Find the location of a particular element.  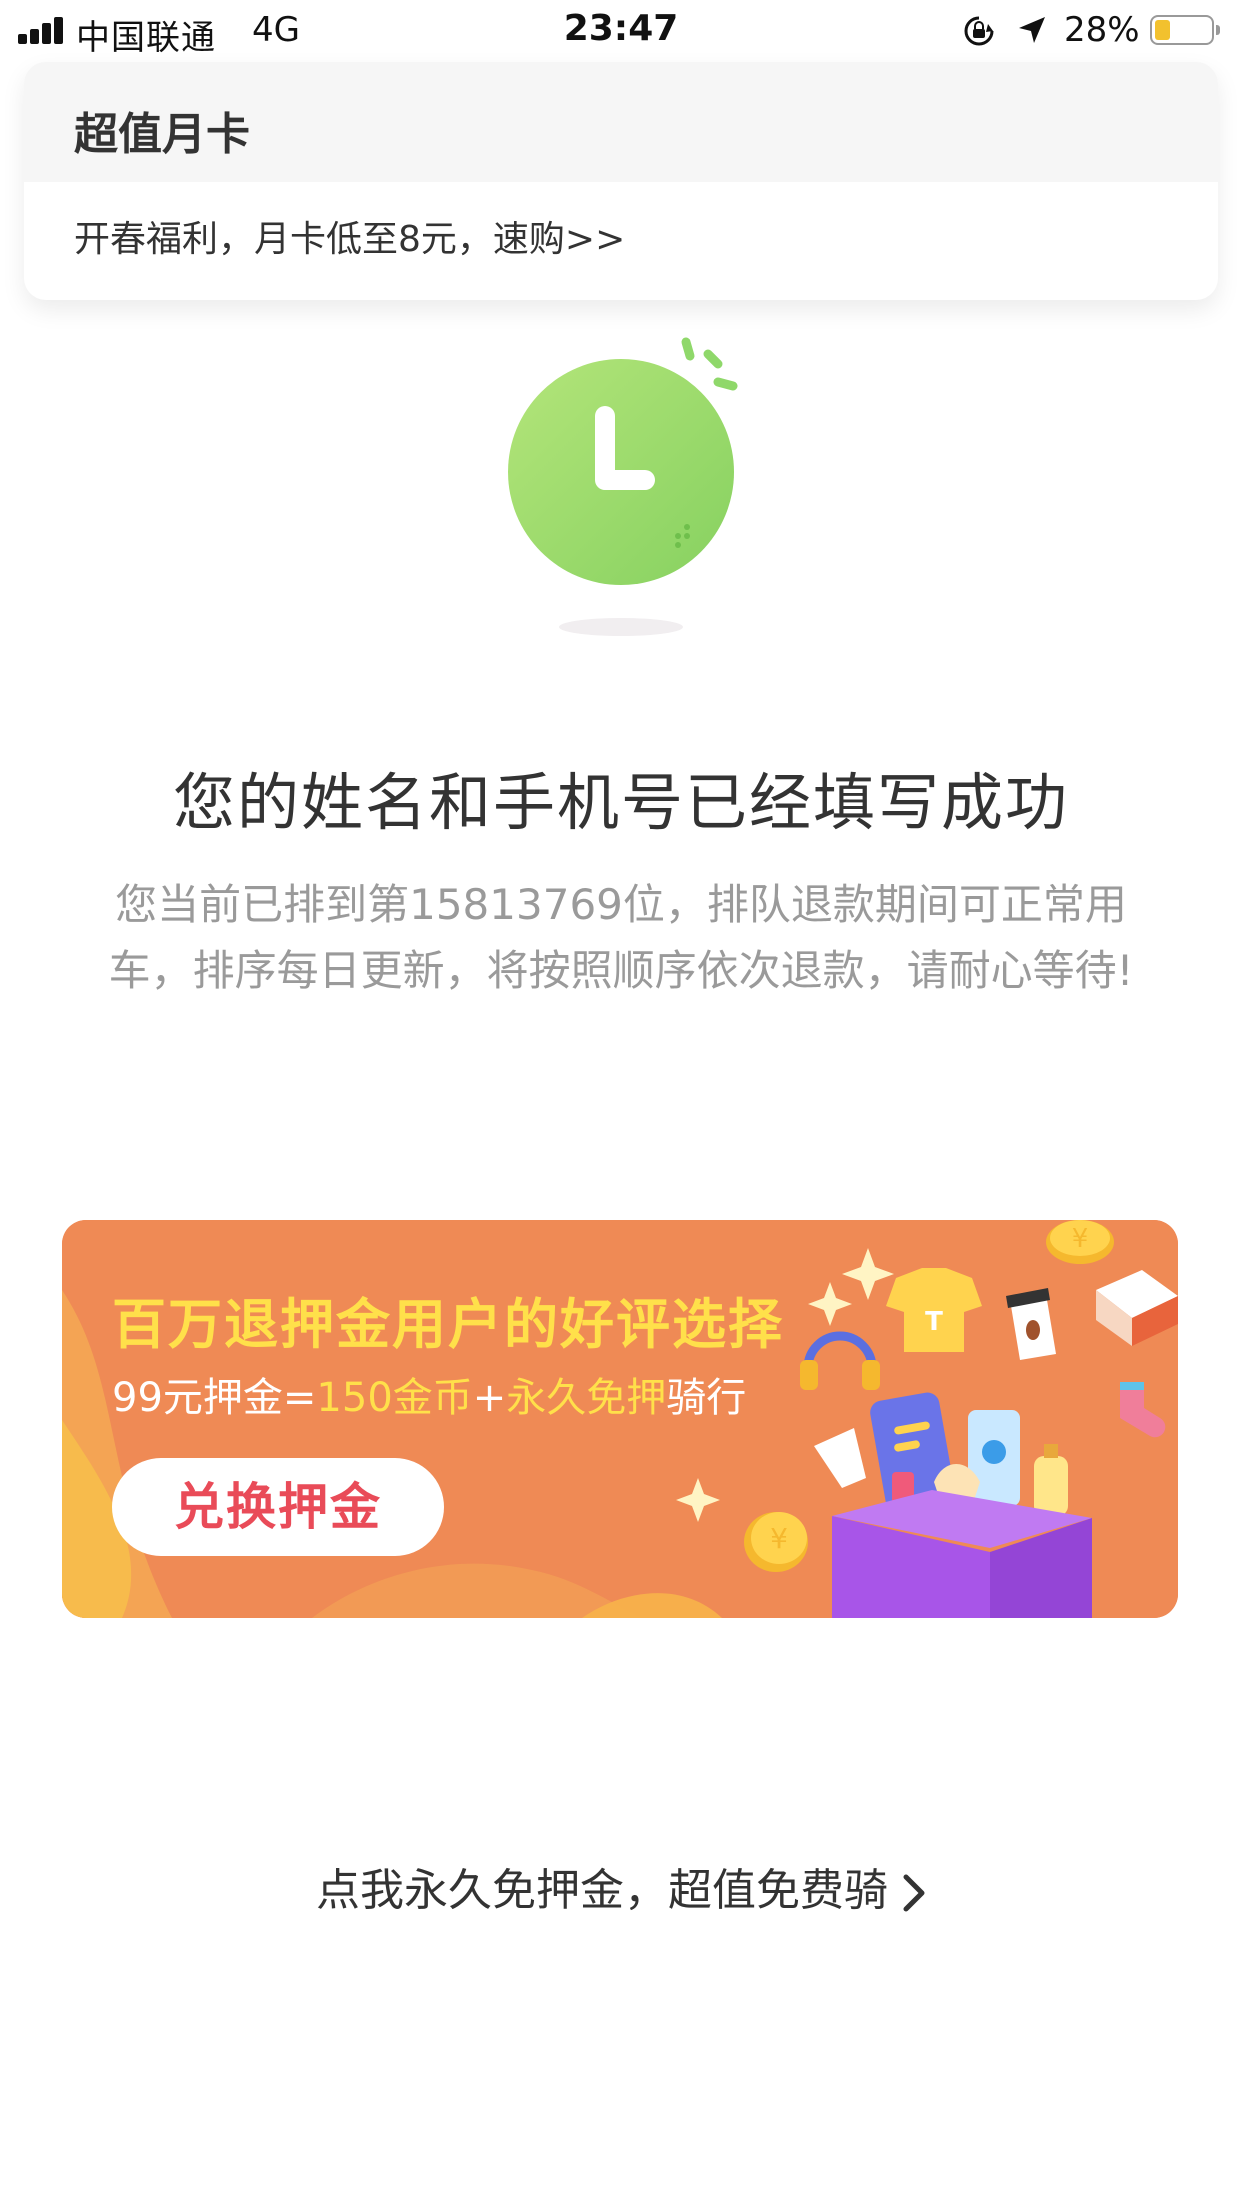

sock-icon is located at coordinates (1143, 1410).